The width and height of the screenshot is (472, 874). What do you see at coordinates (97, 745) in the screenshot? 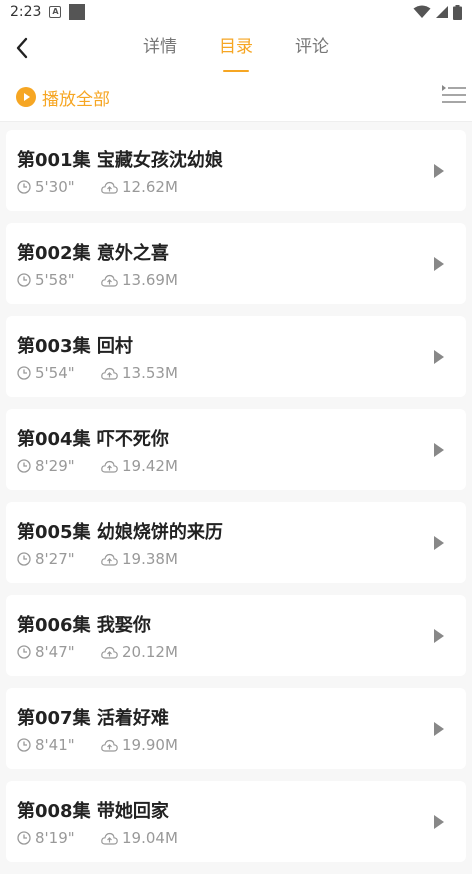
I see `episode-meta: 8'41" 19.90M` at bounding box center [97, 745].